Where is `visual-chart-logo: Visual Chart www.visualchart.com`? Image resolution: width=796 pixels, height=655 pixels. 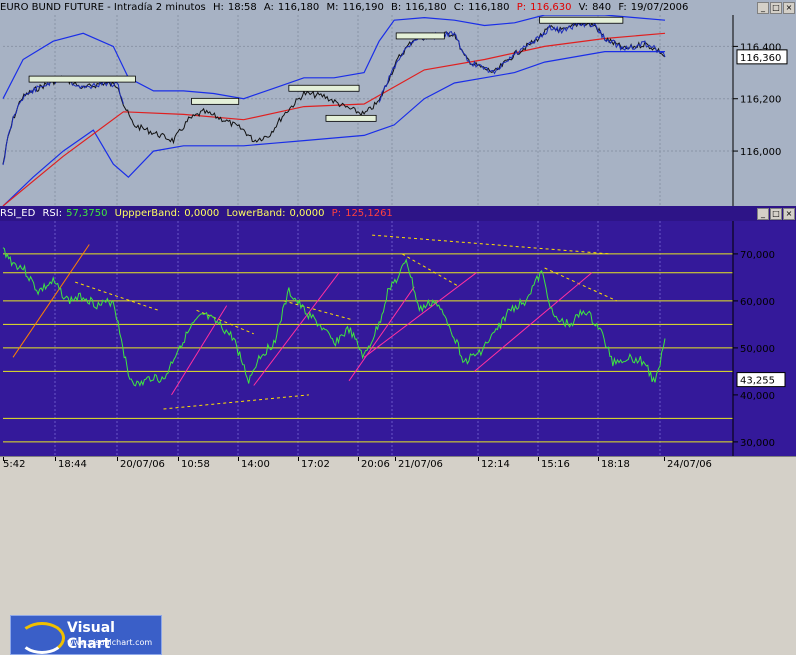 visual-chart-logo: Visual Chart www.visualchart.com is located at coordinates (86, 635).